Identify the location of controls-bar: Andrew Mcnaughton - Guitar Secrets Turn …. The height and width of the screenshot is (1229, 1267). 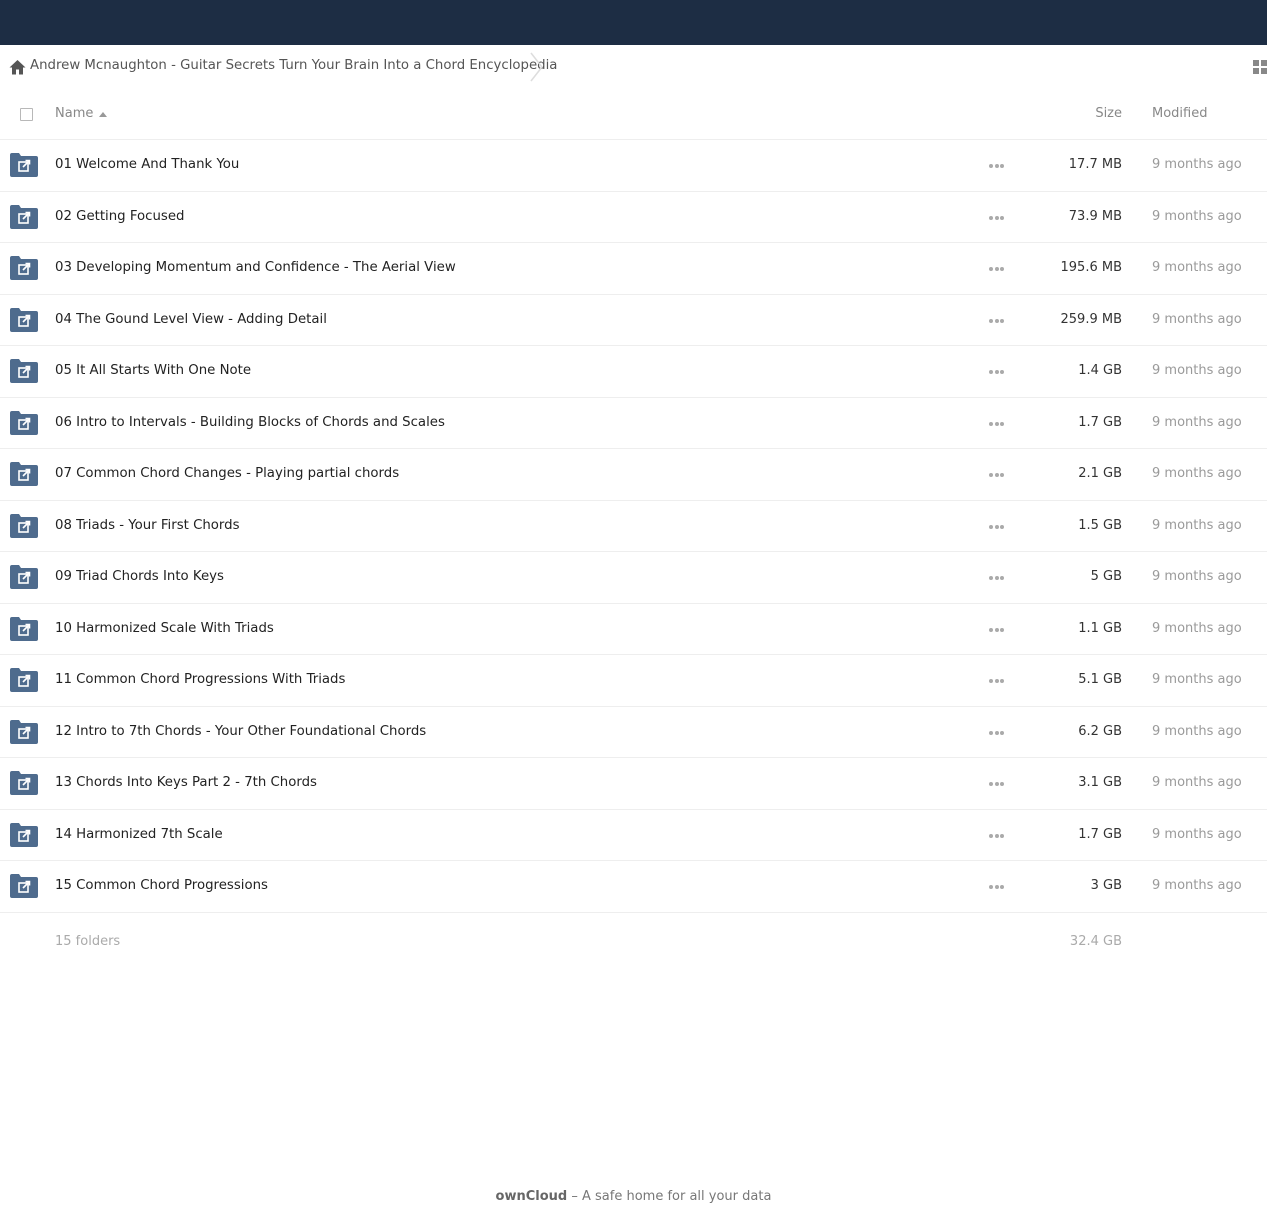
(633, 67).